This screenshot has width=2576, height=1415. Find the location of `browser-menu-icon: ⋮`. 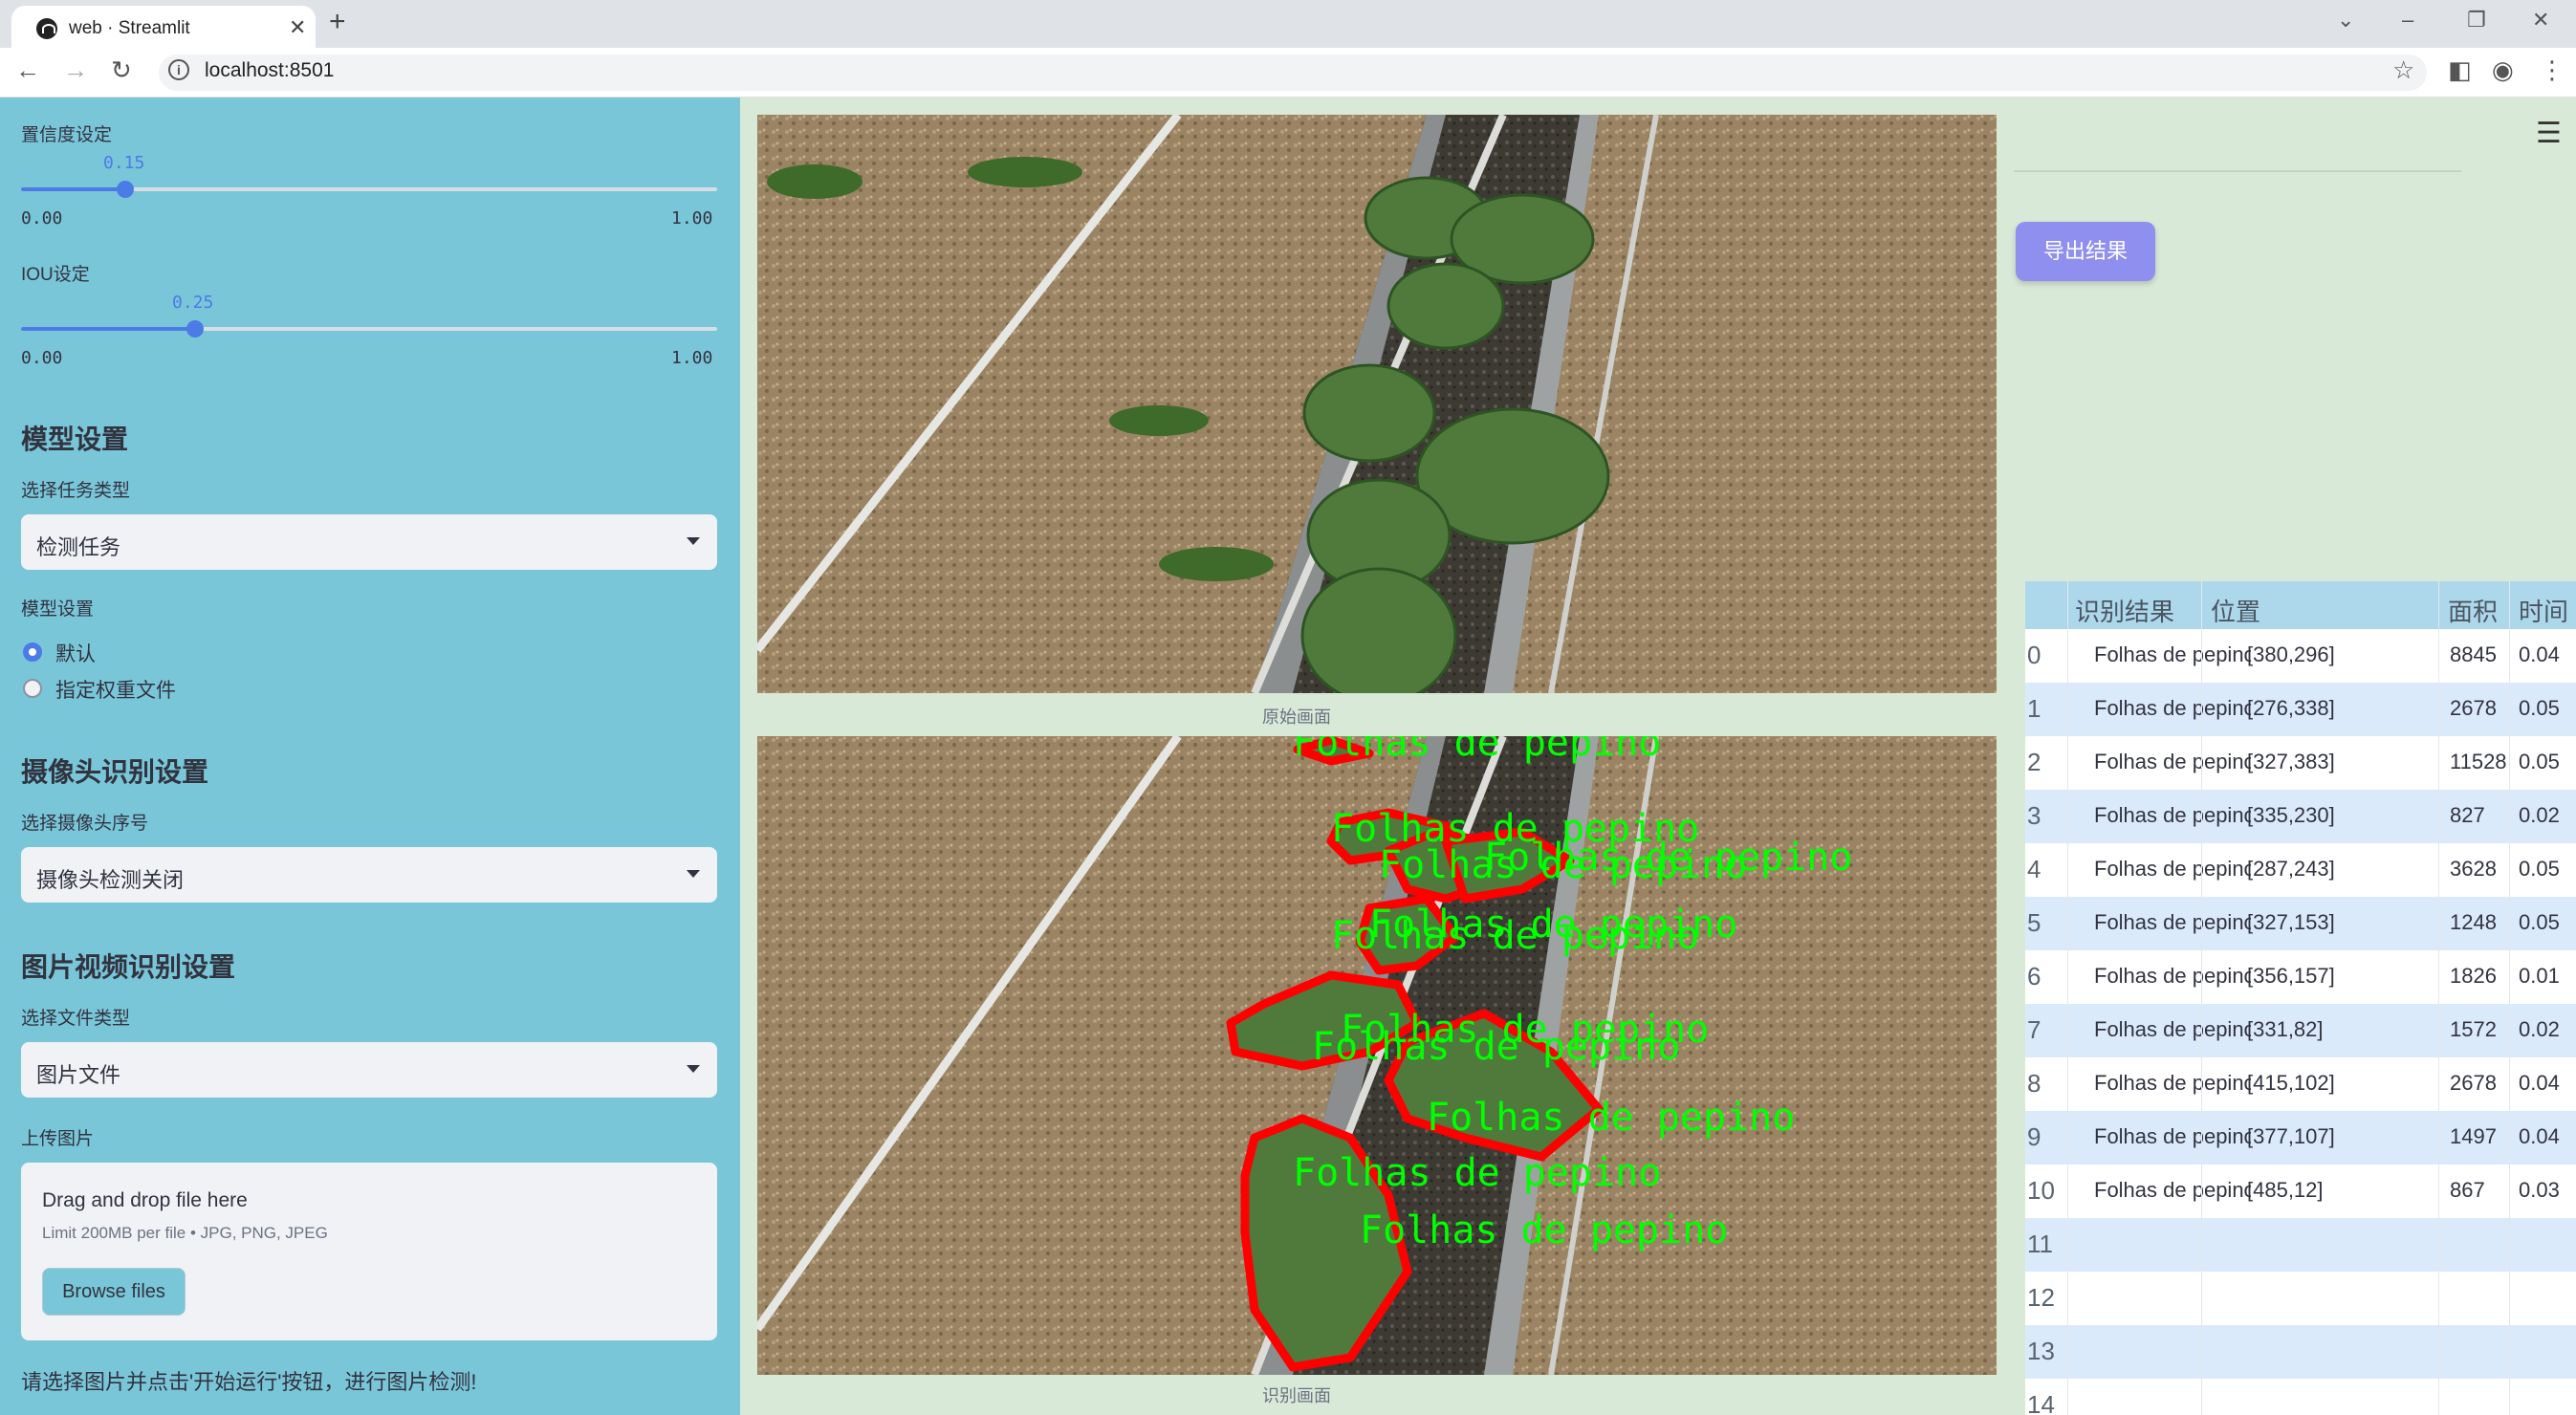

browser-menu-icon: ⋮ is located at coordinates (2552, 70).